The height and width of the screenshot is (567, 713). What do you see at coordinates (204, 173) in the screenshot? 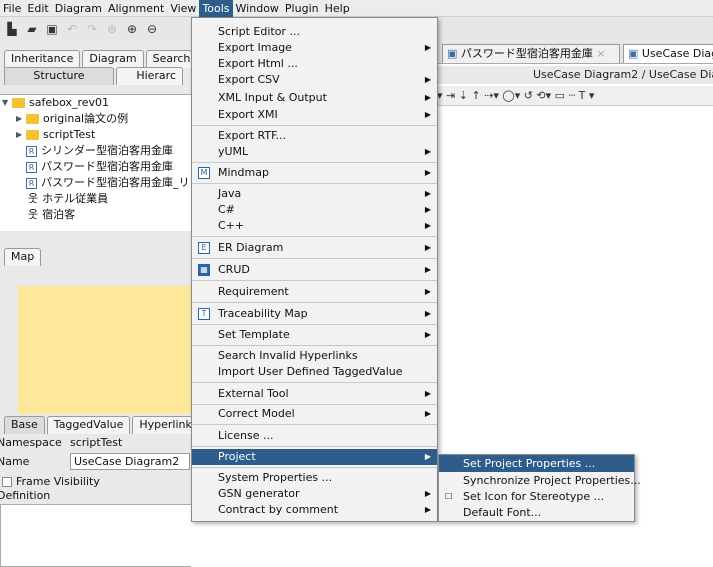
I see `mindmap-icon: M` at bounding box center [204, 173].